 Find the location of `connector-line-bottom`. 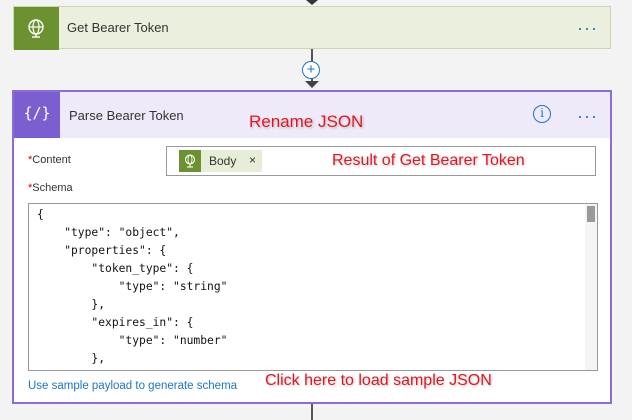

connector-line-bottom is located at coordinates (312, 412).